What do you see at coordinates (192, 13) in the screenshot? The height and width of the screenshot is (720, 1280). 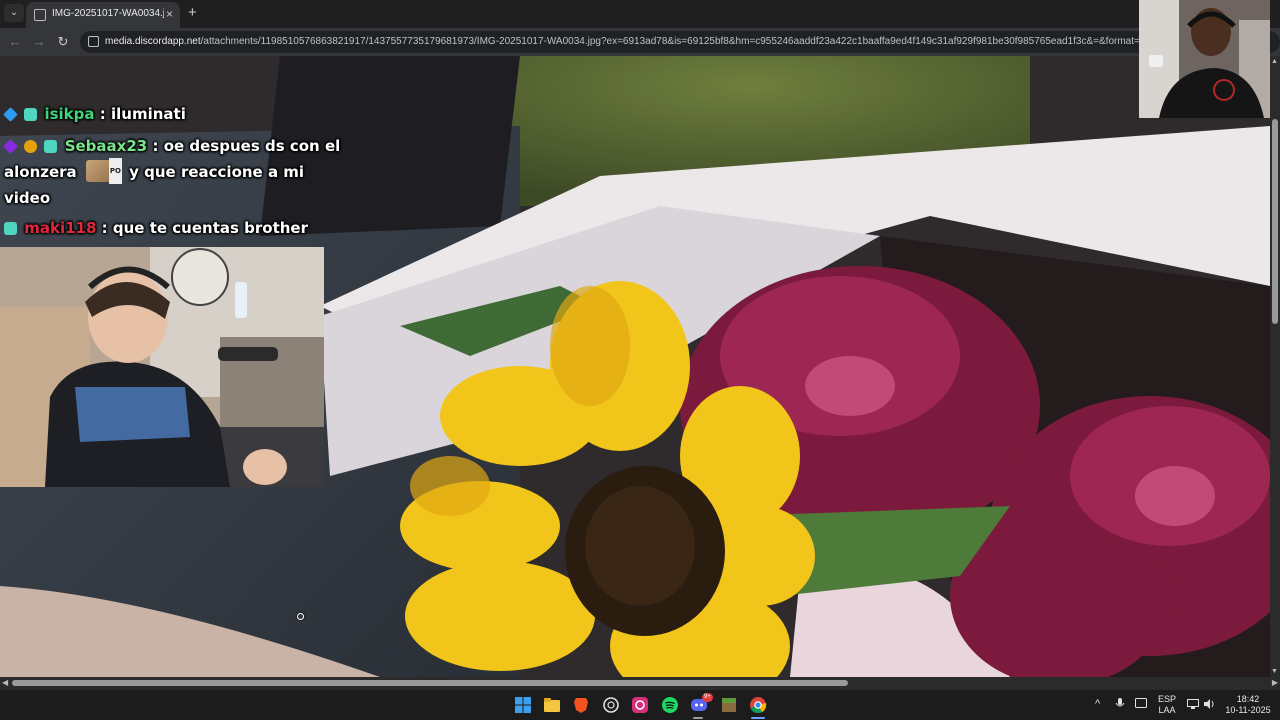 I see `new-tab-button: +` at bounding box center [192, 13].